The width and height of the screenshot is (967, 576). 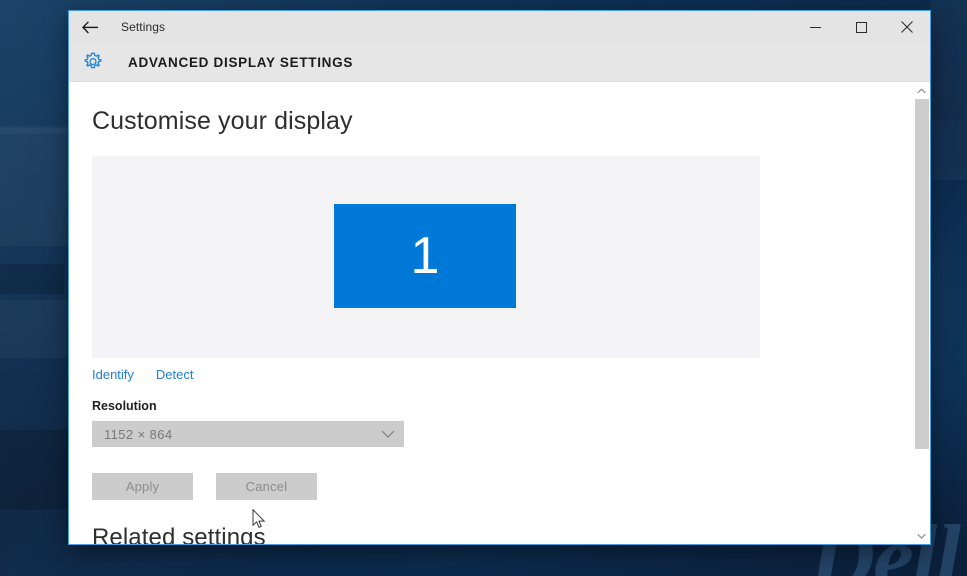 I want to click on gear-icon-container, so click(x=93, y=62).